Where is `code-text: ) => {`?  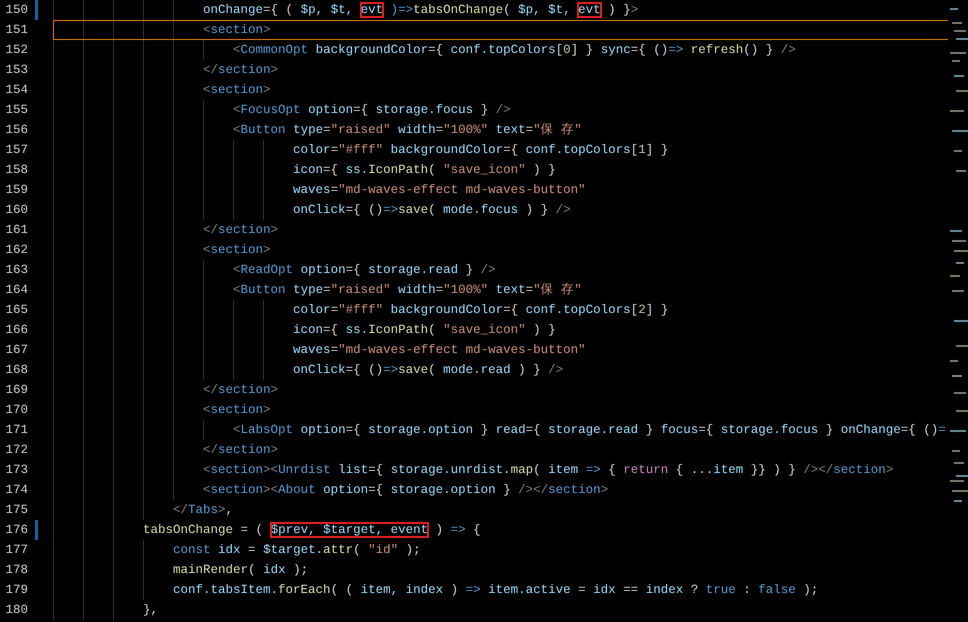
code-text: ) => { is located at coordinates (457, 530).